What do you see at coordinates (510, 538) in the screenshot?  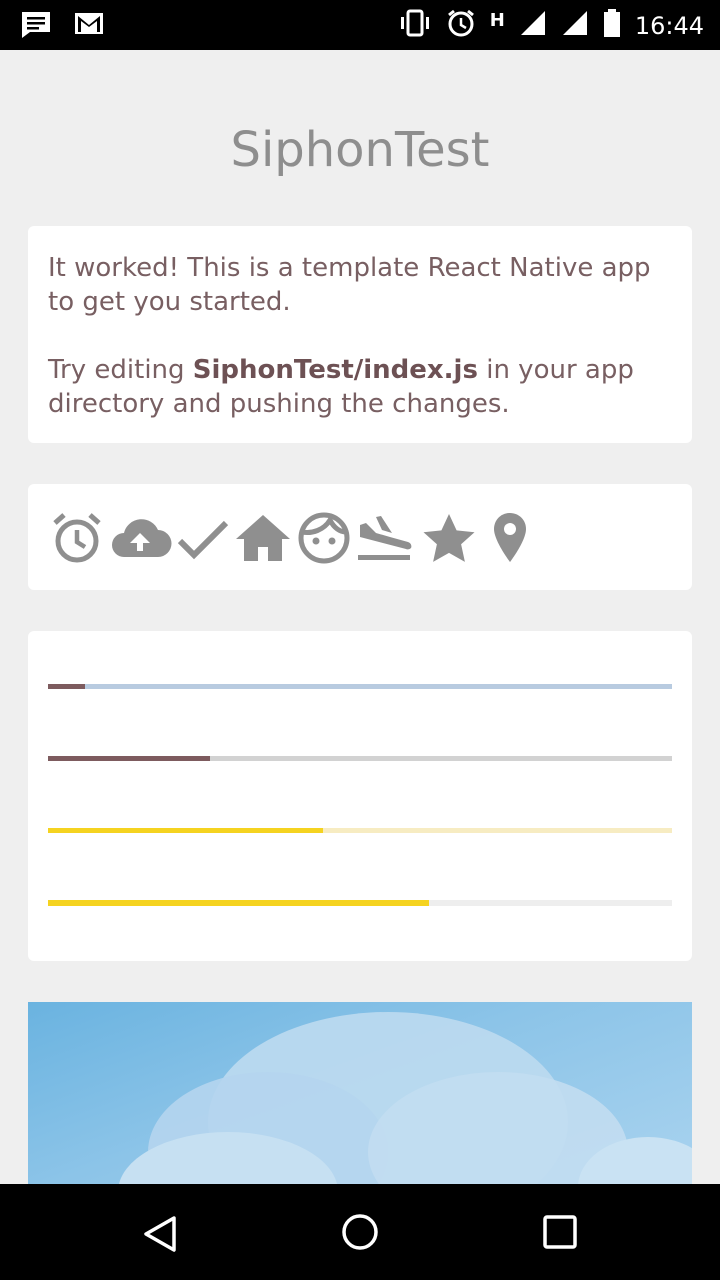 I see `location-pin-icon` at bounding box center [510, 538].